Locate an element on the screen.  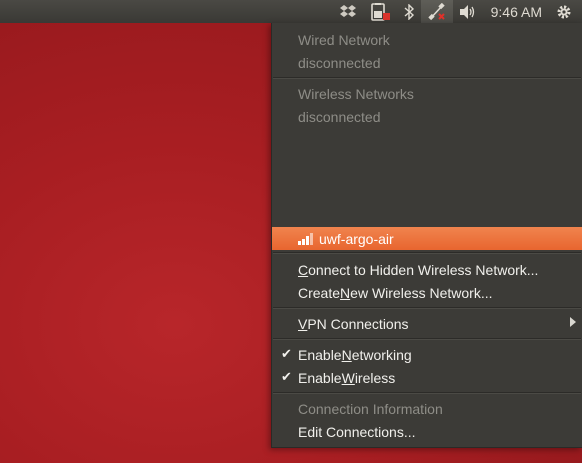
network-disconnected-icon is located at coordinates (436, 11).